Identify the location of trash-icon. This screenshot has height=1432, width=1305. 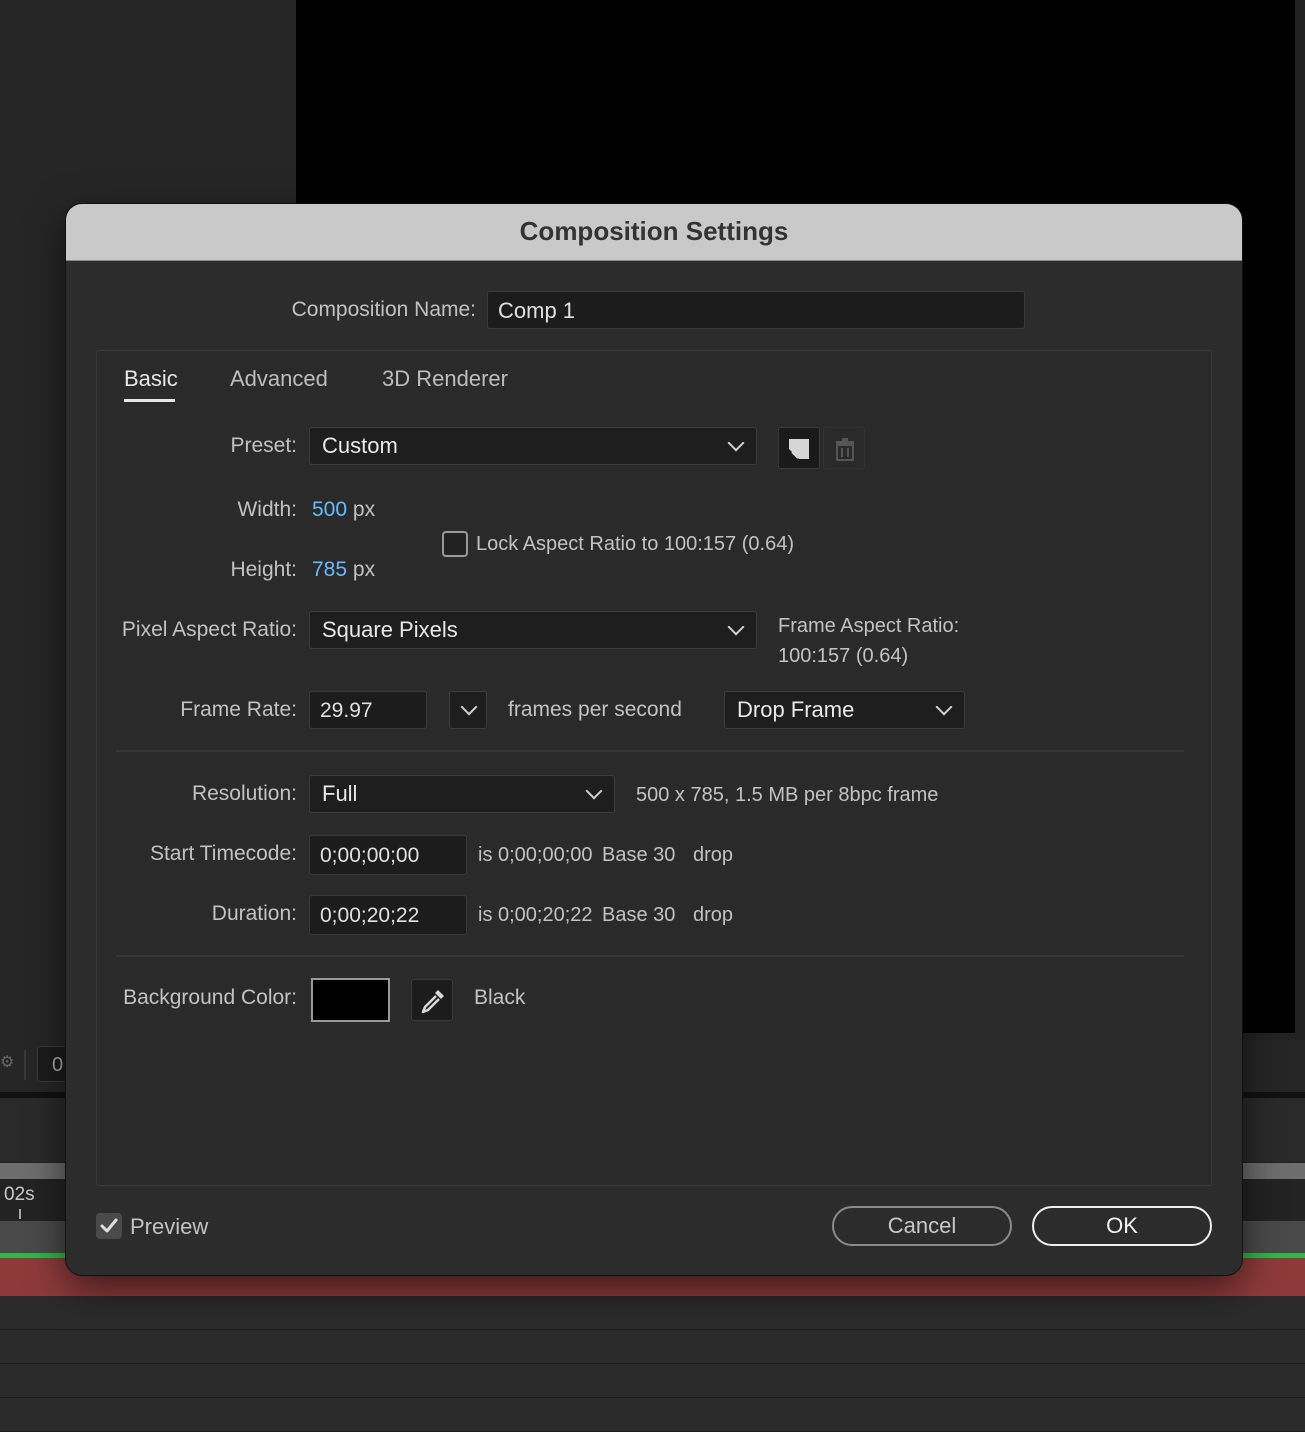
(845, 449).